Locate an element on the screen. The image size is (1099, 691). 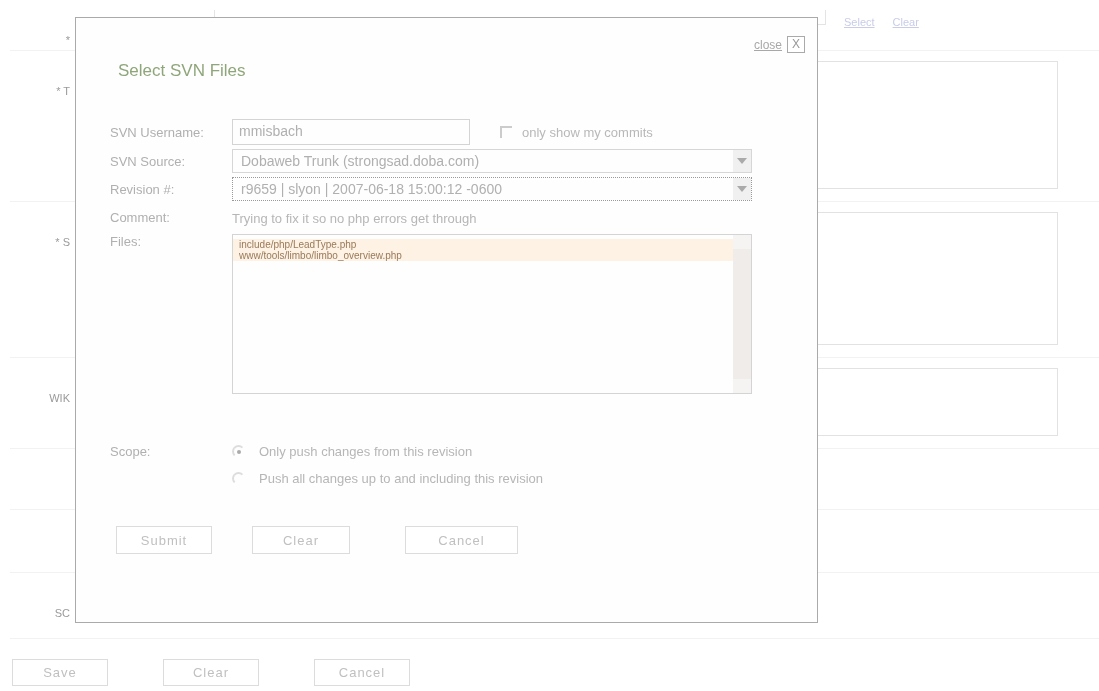
dialog-button: Clear is located at coordinates (301, 540).